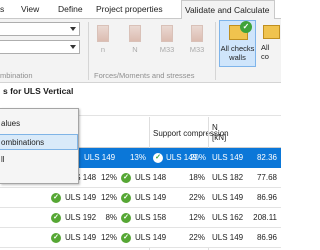 Image resolution: width=320 pixels, height=250 pixels. Describe the element at coordinates (39, 142) in the screenshot. I see `menu-item-combinations: ombinations` at that location.